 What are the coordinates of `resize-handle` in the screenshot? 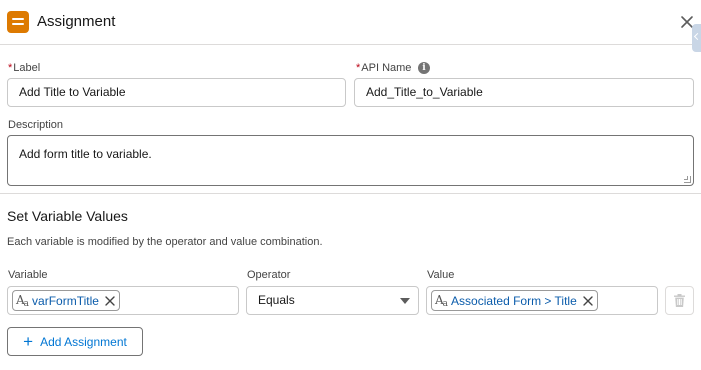 It's located at (687, 179).